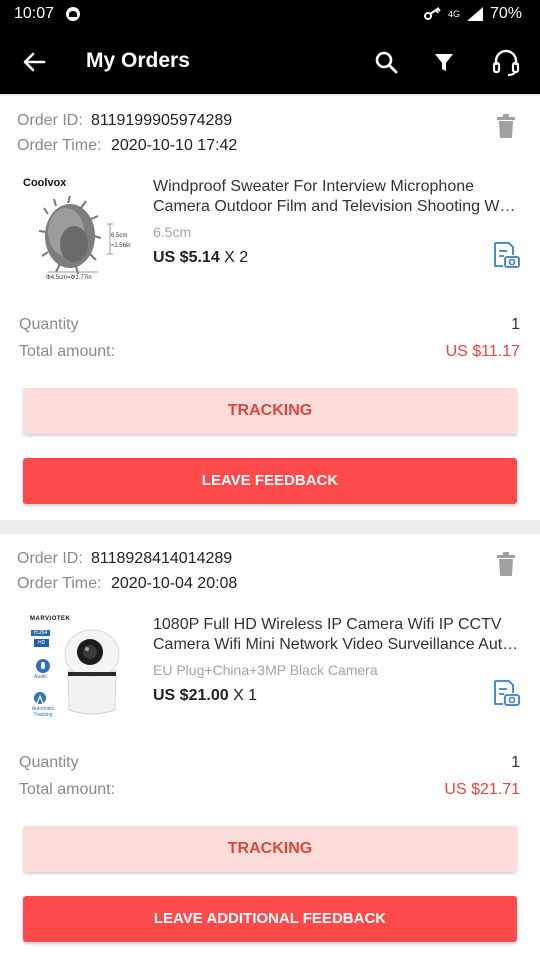  What do you see at coordinates (121, 246) in the screenshot?
I see `image-height-inch-label: ≈2.56in` at bounding box center [121, 246].